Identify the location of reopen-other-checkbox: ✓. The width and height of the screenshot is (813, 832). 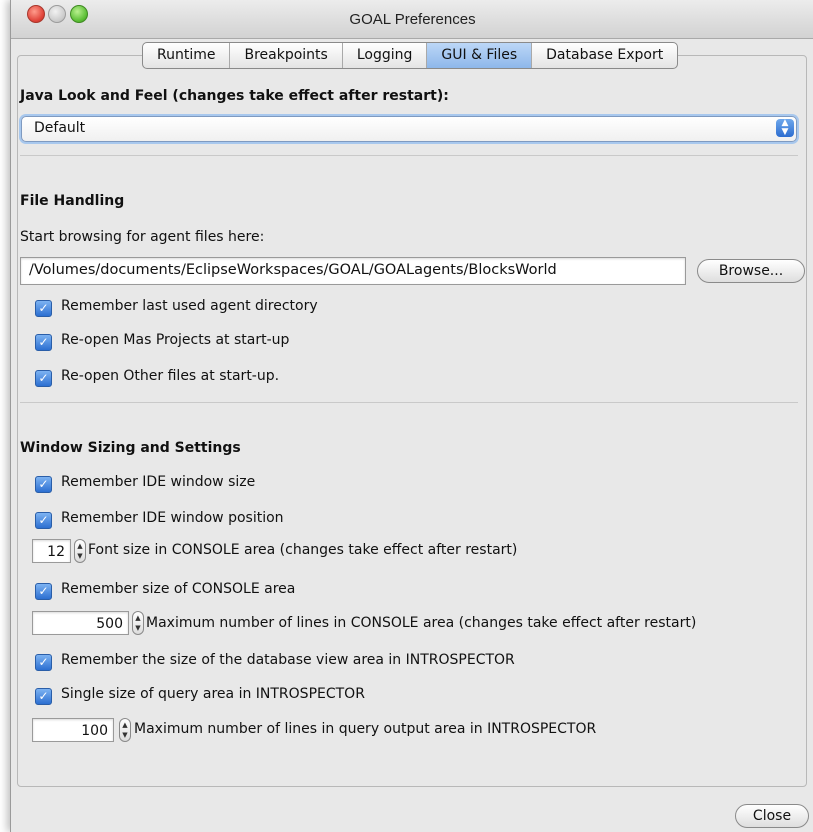
(43, 378).